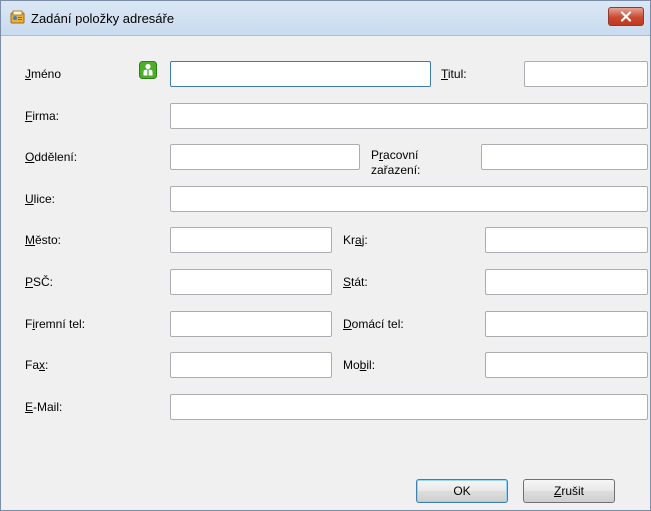  What do you see at coordinates (265, 157) in the screenshot?
I see `oddeleni-input` at bounding box center [265, 157].